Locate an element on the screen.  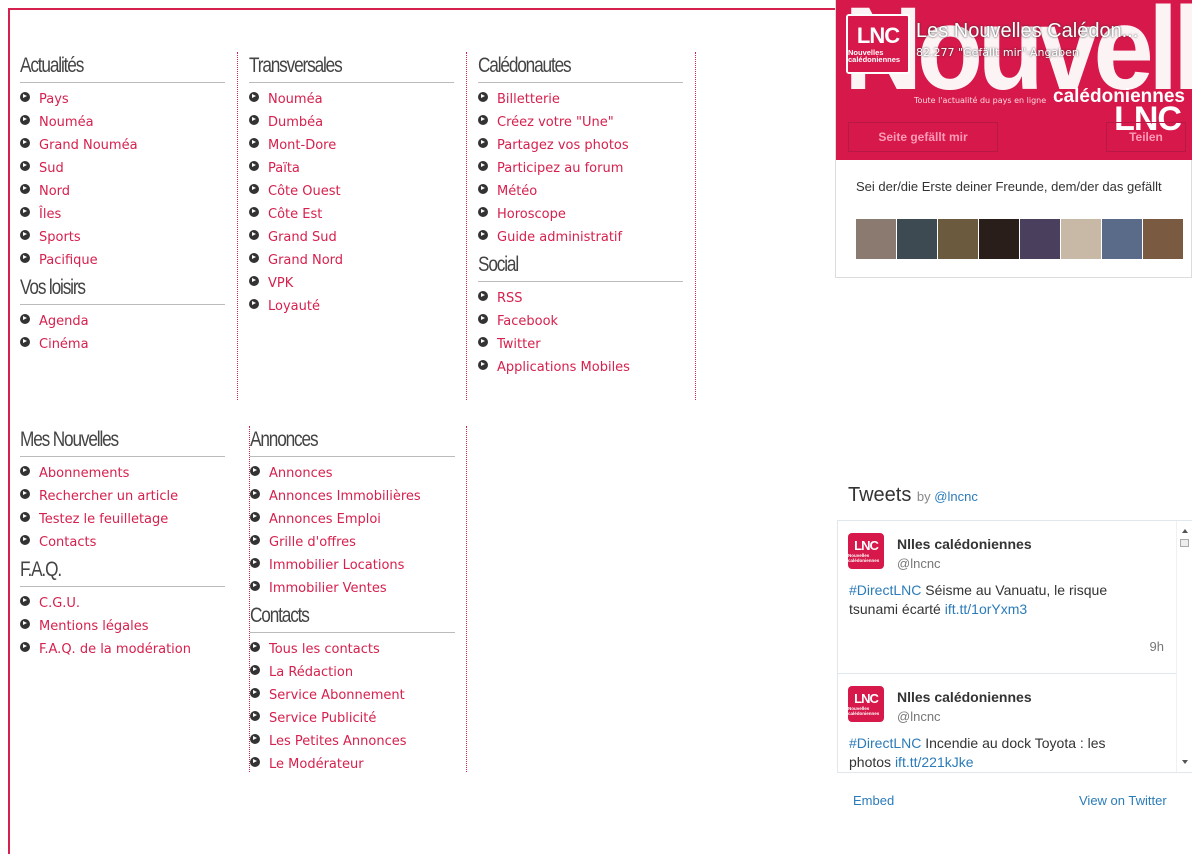
nav-link-item: Îles is located at coordinates (128, 214).